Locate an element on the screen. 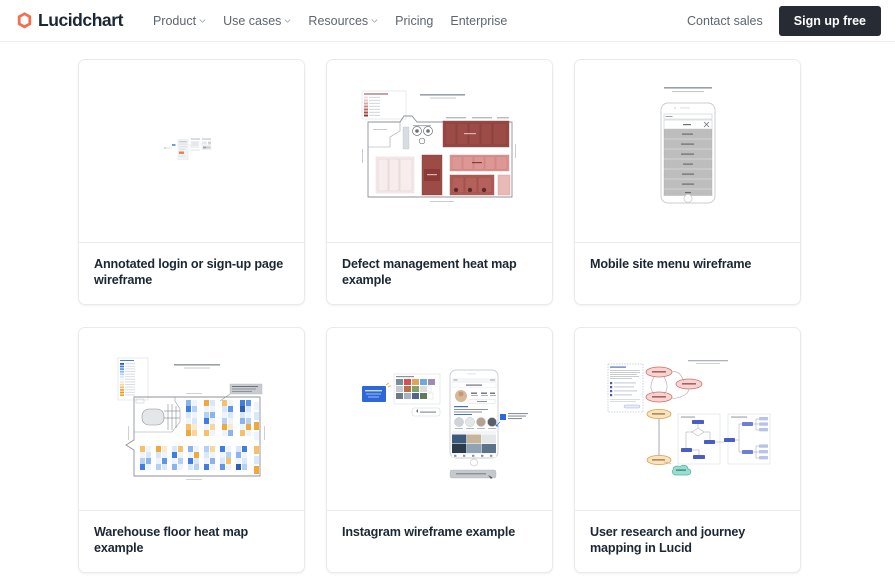 The image size is (895, 584). nav-item-product: Product is located at coordinates (179, 21).